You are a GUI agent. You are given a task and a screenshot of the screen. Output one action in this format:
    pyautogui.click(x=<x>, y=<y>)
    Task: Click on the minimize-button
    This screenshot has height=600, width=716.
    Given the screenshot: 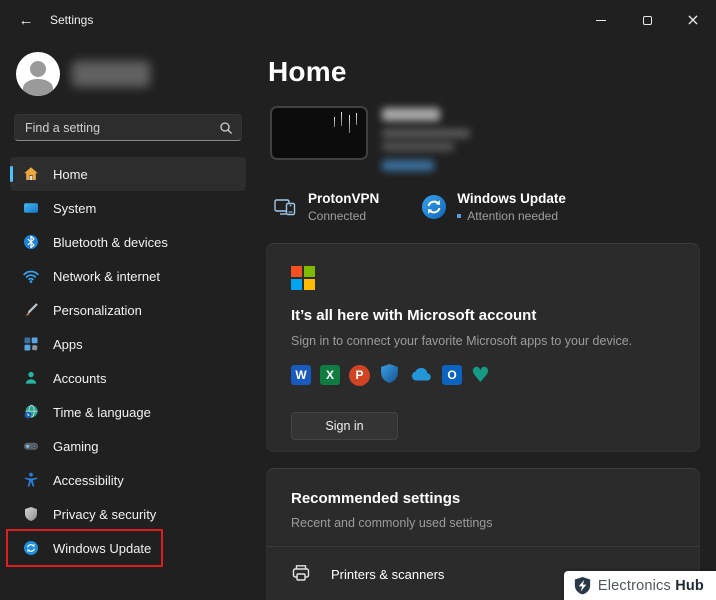 What is the action you would take?
    pyautogui.click(x=601, y=20)
    